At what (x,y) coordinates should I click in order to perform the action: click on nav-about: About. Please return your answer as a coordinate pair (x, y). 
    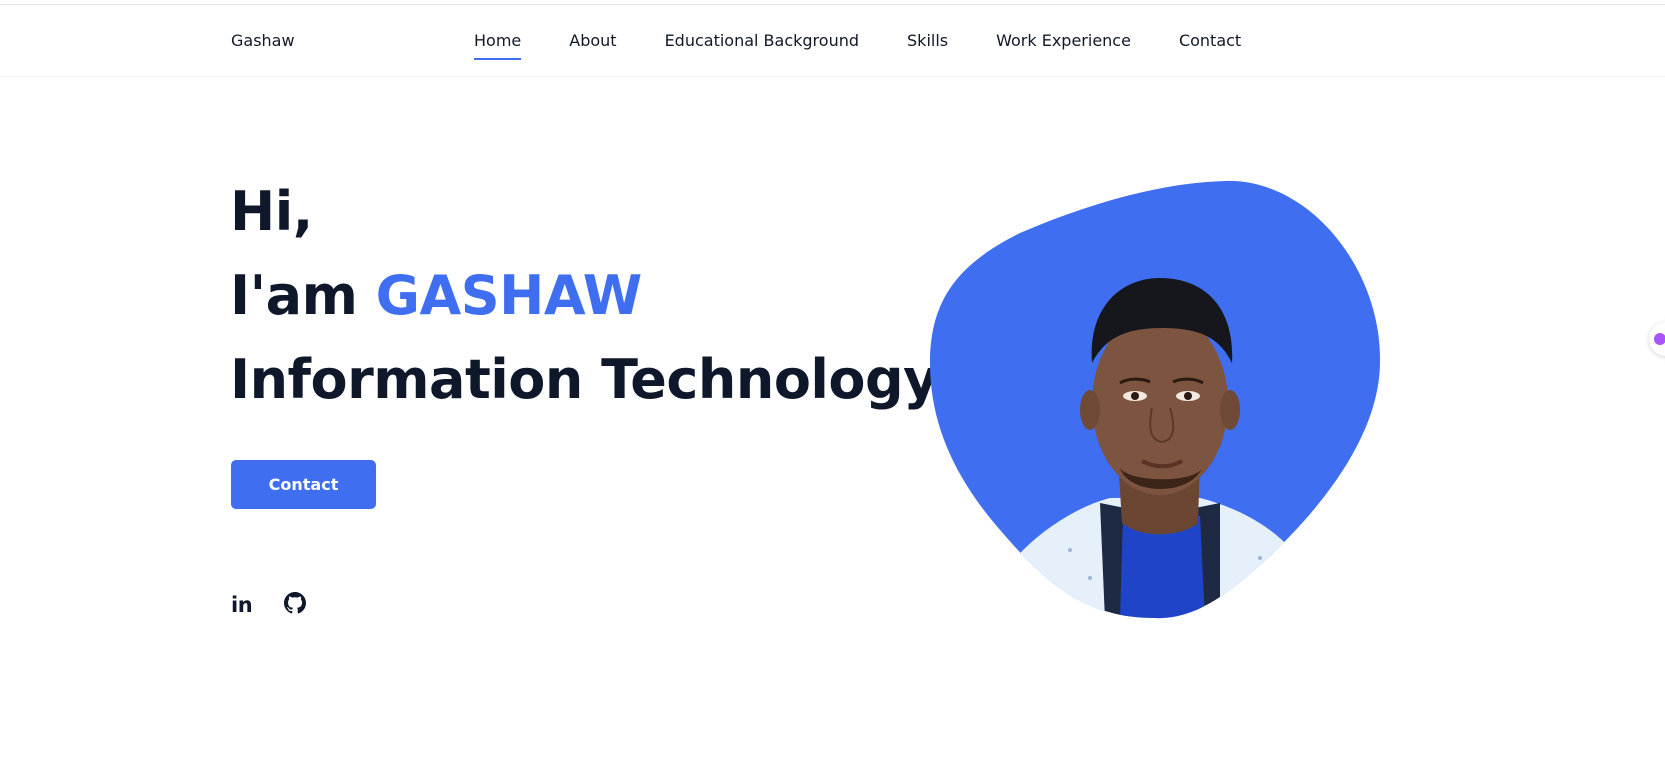
    Looking at the image, I should click on (592, 40).